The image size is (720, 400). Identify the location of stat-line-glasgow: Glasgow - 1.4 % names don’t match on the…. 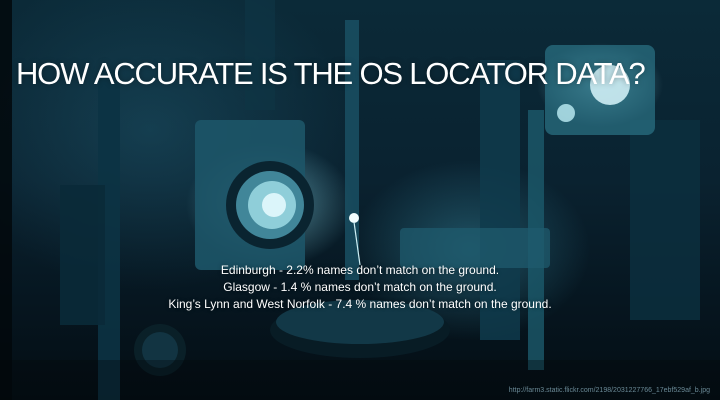
(360, 287).